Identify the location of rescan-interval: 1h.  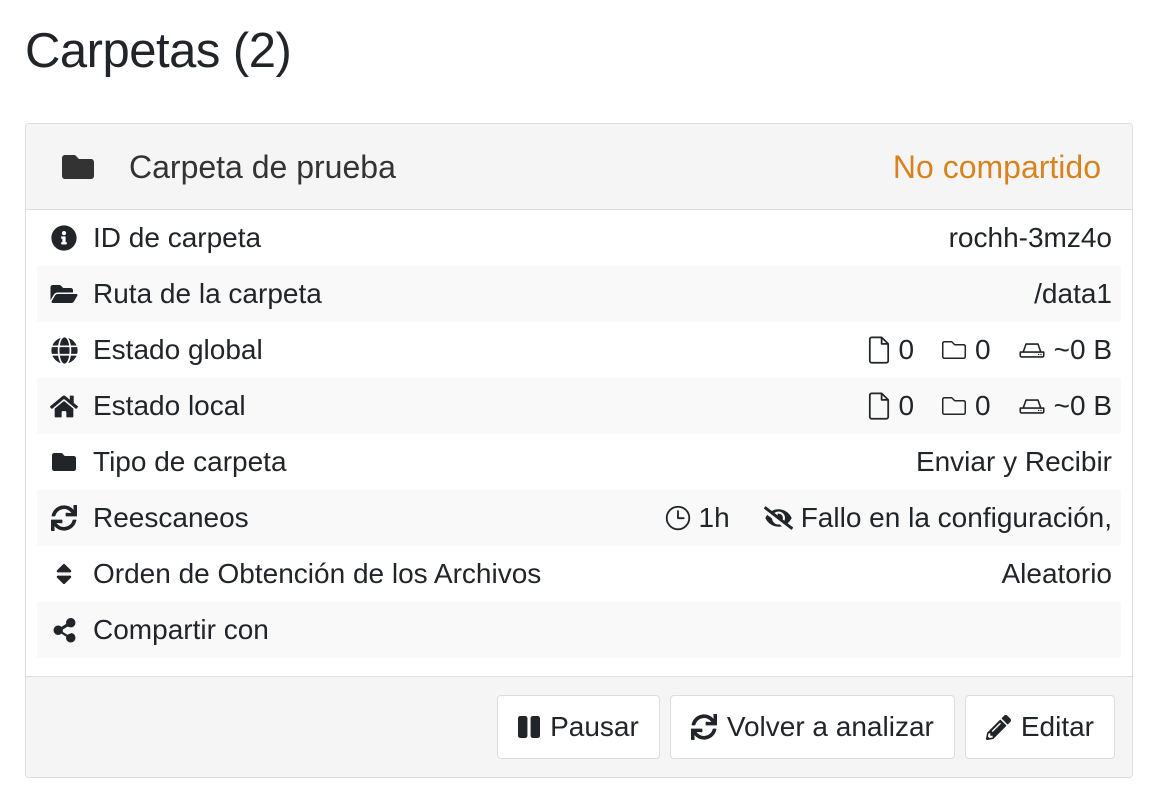
(697, 518).